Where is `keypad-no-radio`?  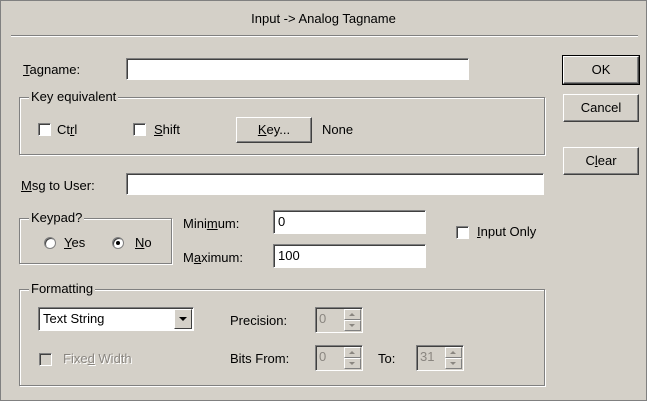
keypad-no-radio is located at coordinates (118, 243).